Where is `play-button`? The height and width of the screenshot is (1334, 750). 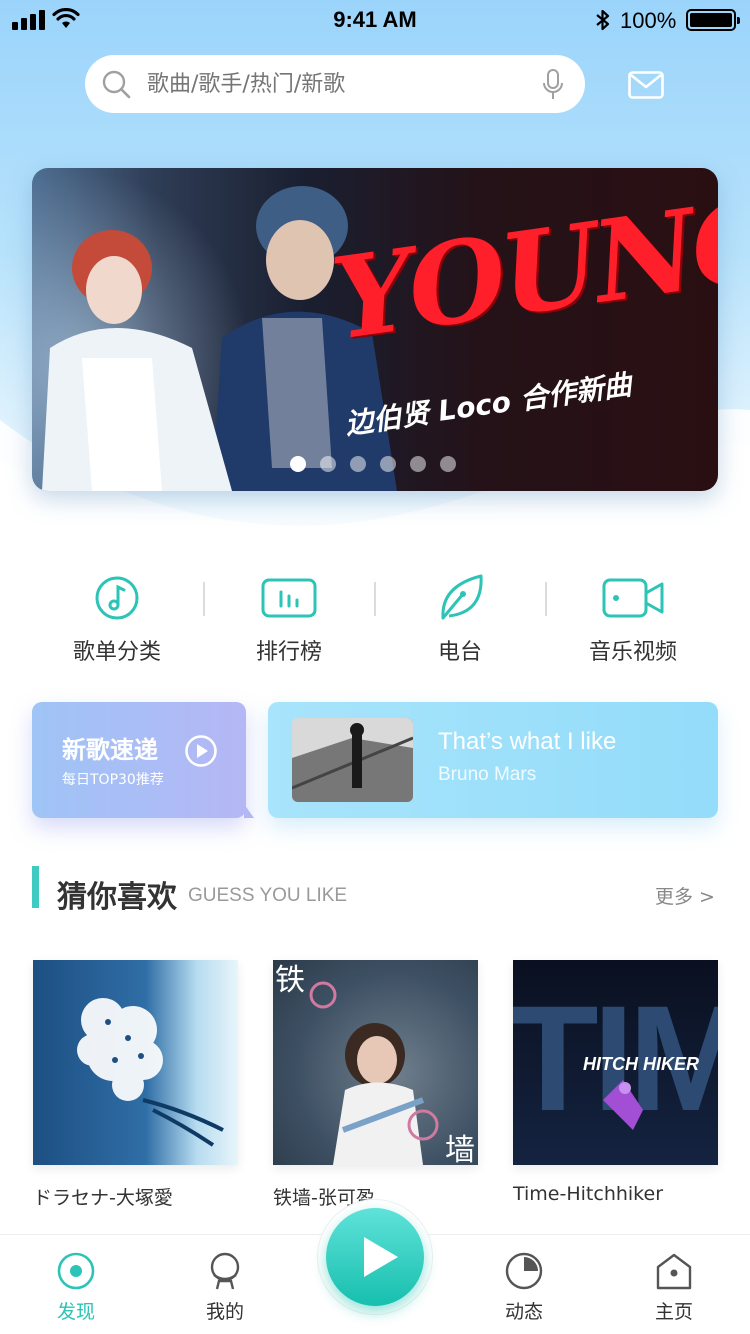
play-button is located at coordinates (375, 1257).